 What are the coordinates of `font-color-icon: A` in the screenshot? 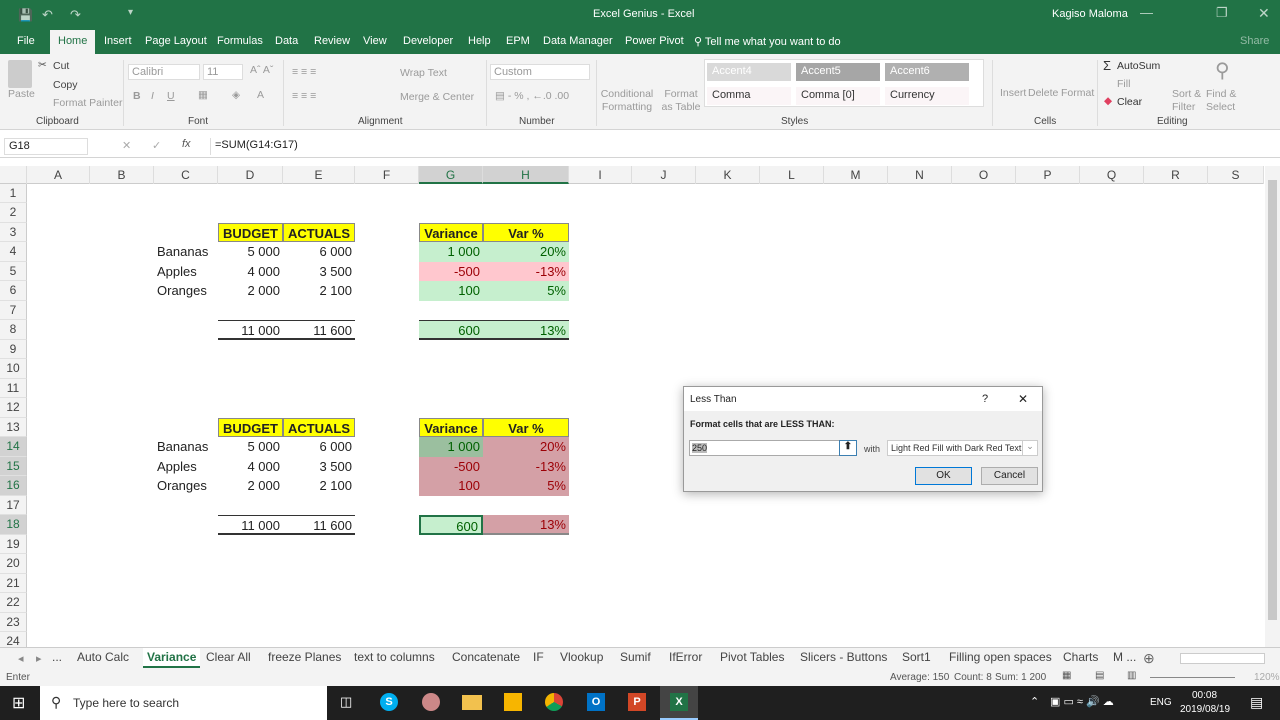 It's located at (260, 95).